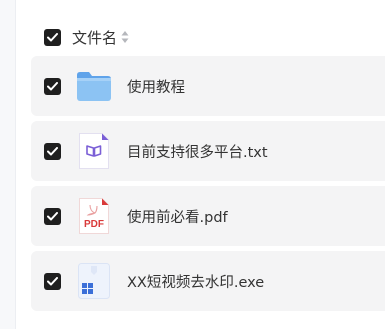 The height and width of the screenshot is (329, 385). I want to click on file-name-column-header: 文件名, so click(94, 37).